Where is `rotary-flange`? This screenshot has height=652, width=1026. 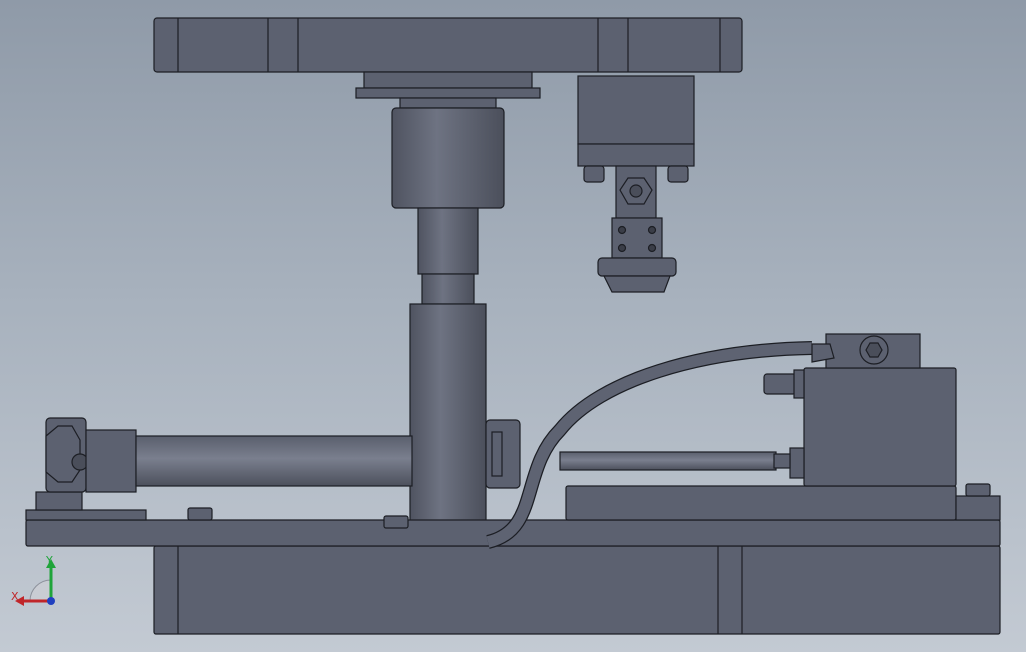 rotary-flange is located at coordinates (448, 90).